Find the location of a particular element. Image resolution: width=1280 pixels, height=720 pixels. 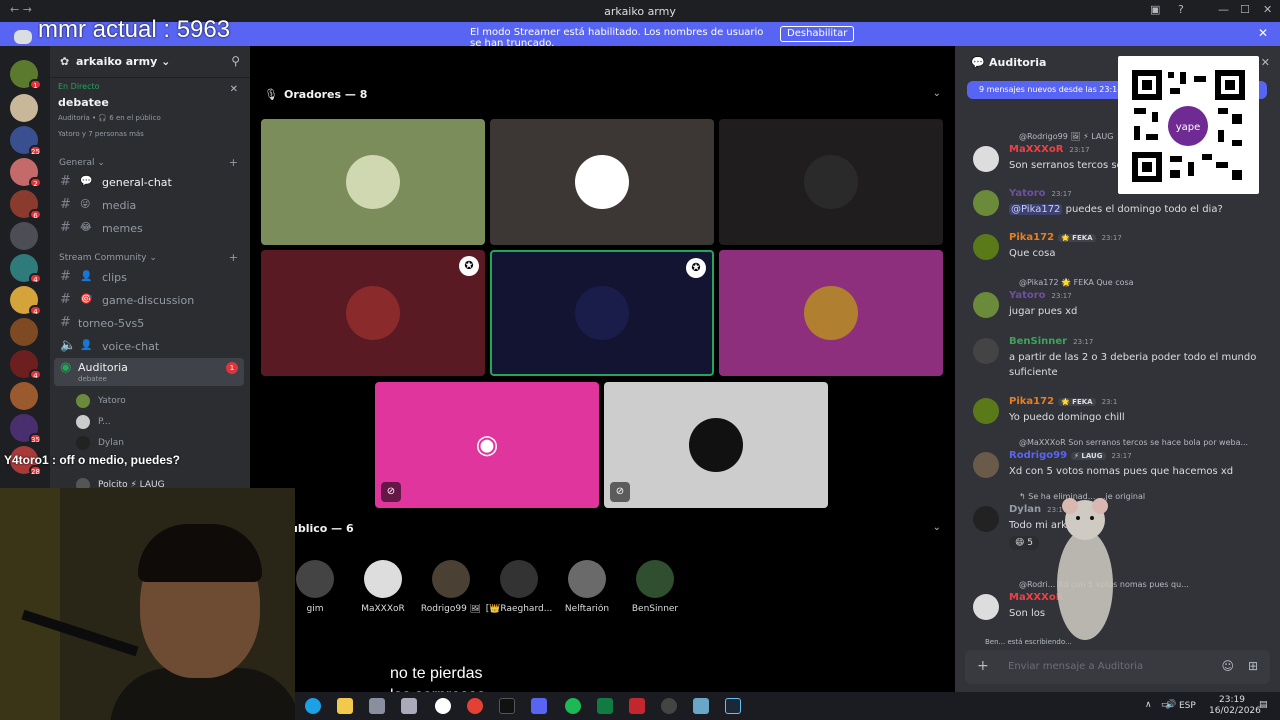

discord-icon is located at coordinates (539, 706).